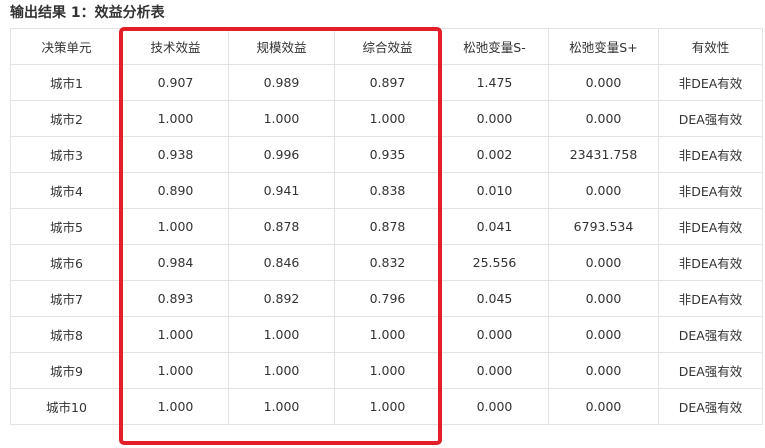 This screenshot has width=765, height=448. What do you see at coordinates (281, 262) in the screenshot?
I see `cell-scale-efficiency: 0.846` at bounding box center [281, 262].